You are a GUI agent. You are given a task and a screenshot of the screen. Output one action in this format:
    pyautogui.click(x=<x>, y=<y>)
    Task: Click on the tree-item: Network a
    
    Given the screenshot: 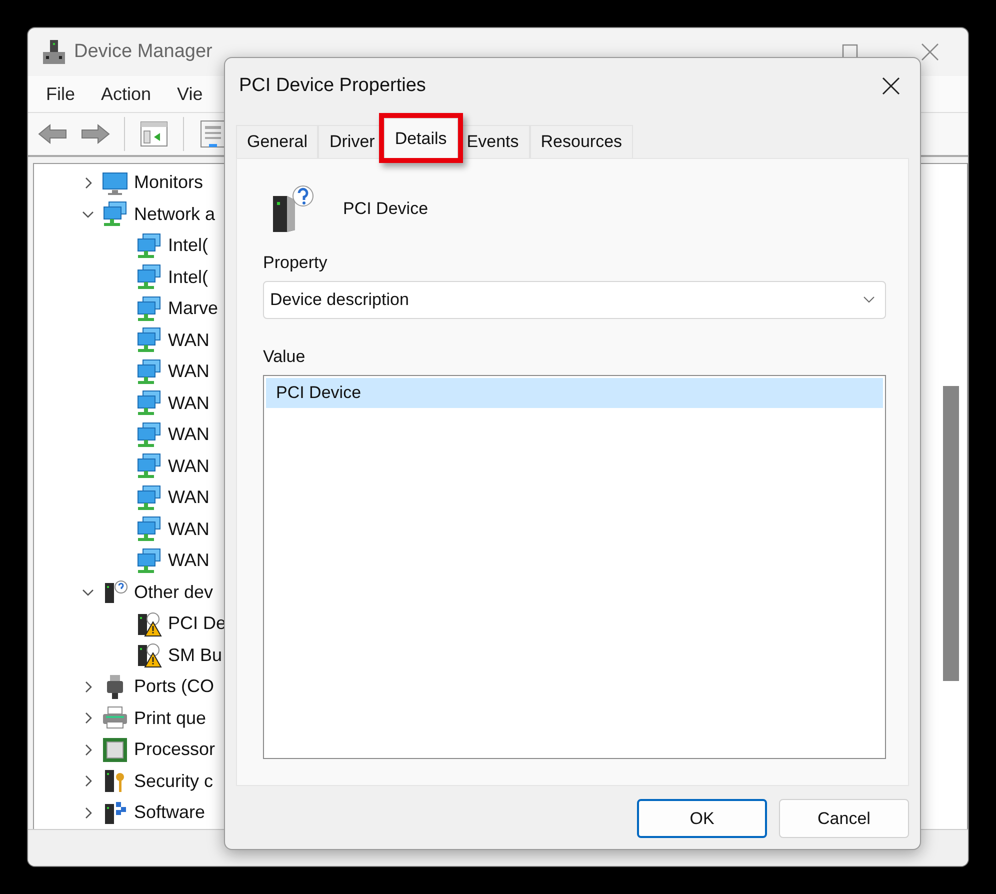 What is the action you would take?
    pyautogui.click(x=175, y=214)
    